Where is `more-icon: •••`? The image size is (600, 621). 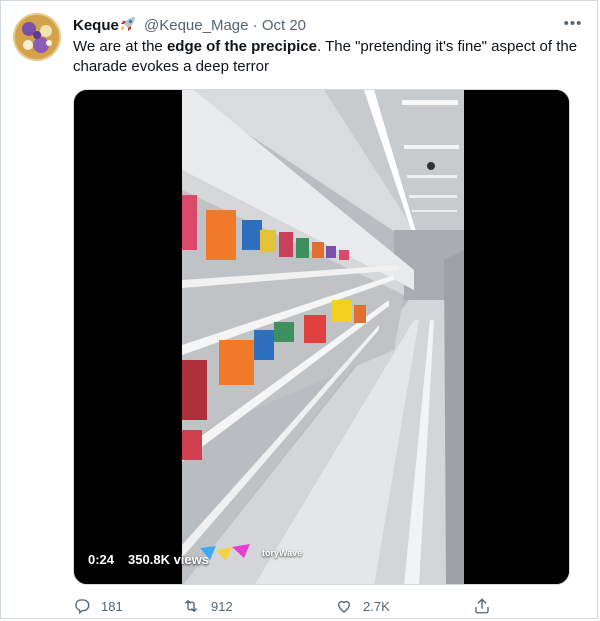 more-icon: ••• is located at coordinates (573, 23).